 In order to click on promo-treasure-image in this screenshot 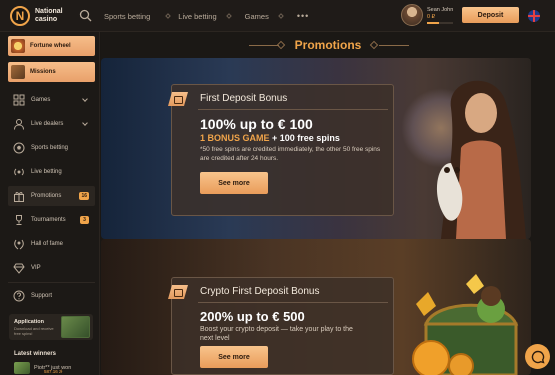, I will do `click(465, 324)`.